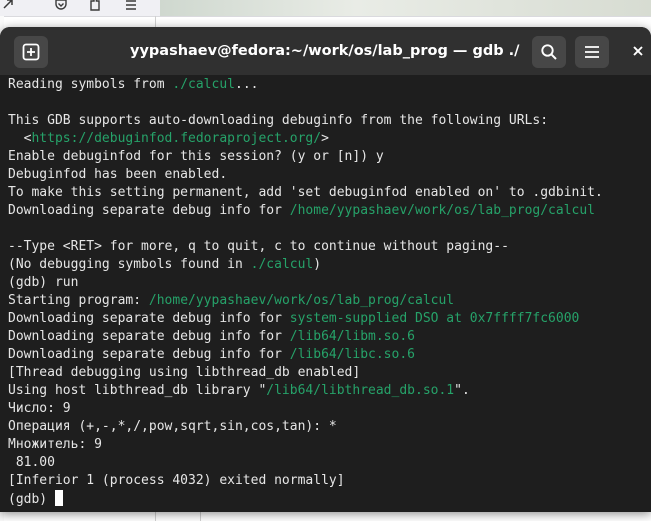 The image size is (651, 521). Describe the element at coordinates (352, 354) in the screenshot. I see `path-text: /lib64/libc.so.6` at that location.